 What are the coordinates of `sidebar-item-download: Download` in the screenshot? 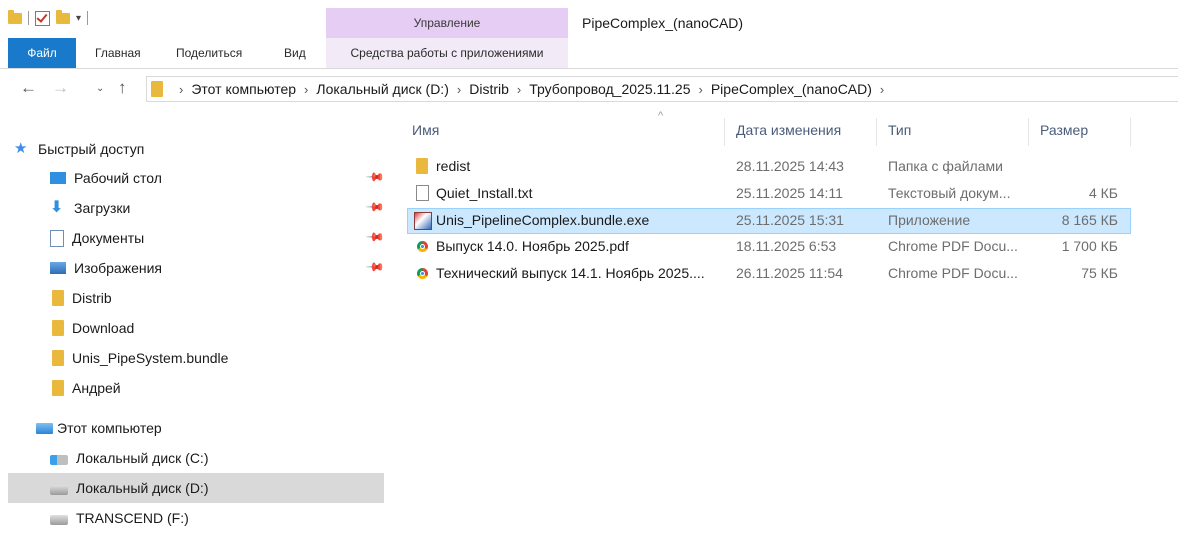 It's located at (248, 328).